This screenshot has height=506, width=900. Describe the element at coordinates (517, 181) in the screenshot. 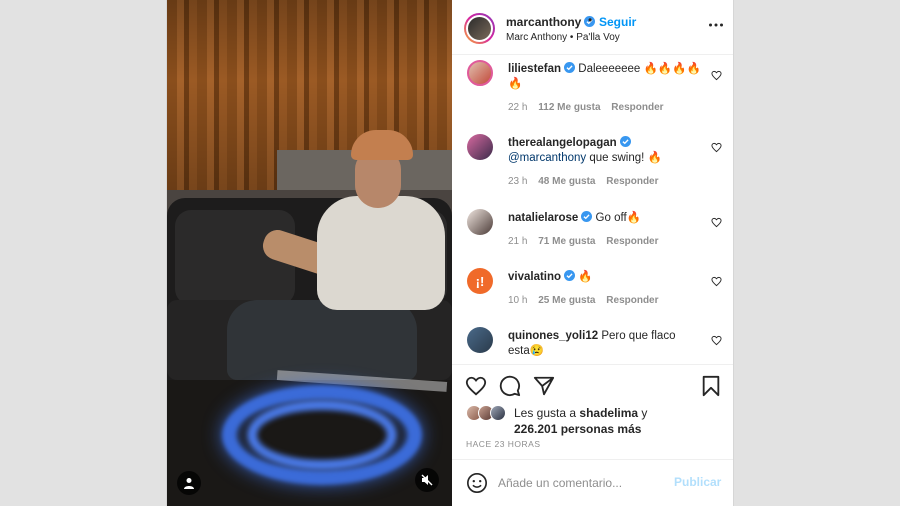

I see `comment-time: 23 h` at that location.